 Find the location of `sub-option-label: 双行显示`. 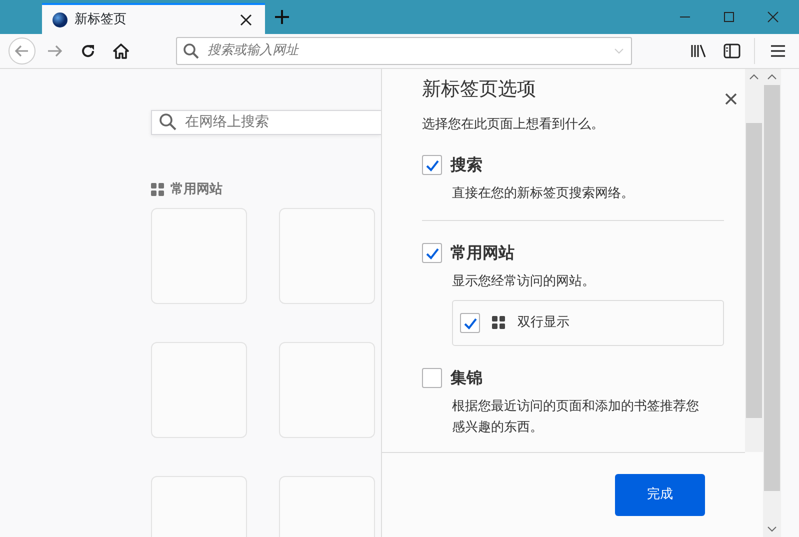

sub-option-label: 双行显示 is located at coordinates (544, 323).